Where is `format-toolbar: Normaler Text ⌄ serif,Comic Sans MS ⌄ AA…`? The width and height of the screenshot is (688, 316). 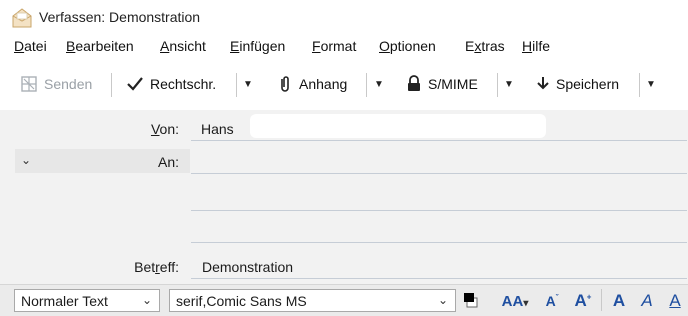 format-toolbar: Normaler Text ⌄ serif,Comic Sans MS ⌄ AA… is located at coordinates (344, 300).